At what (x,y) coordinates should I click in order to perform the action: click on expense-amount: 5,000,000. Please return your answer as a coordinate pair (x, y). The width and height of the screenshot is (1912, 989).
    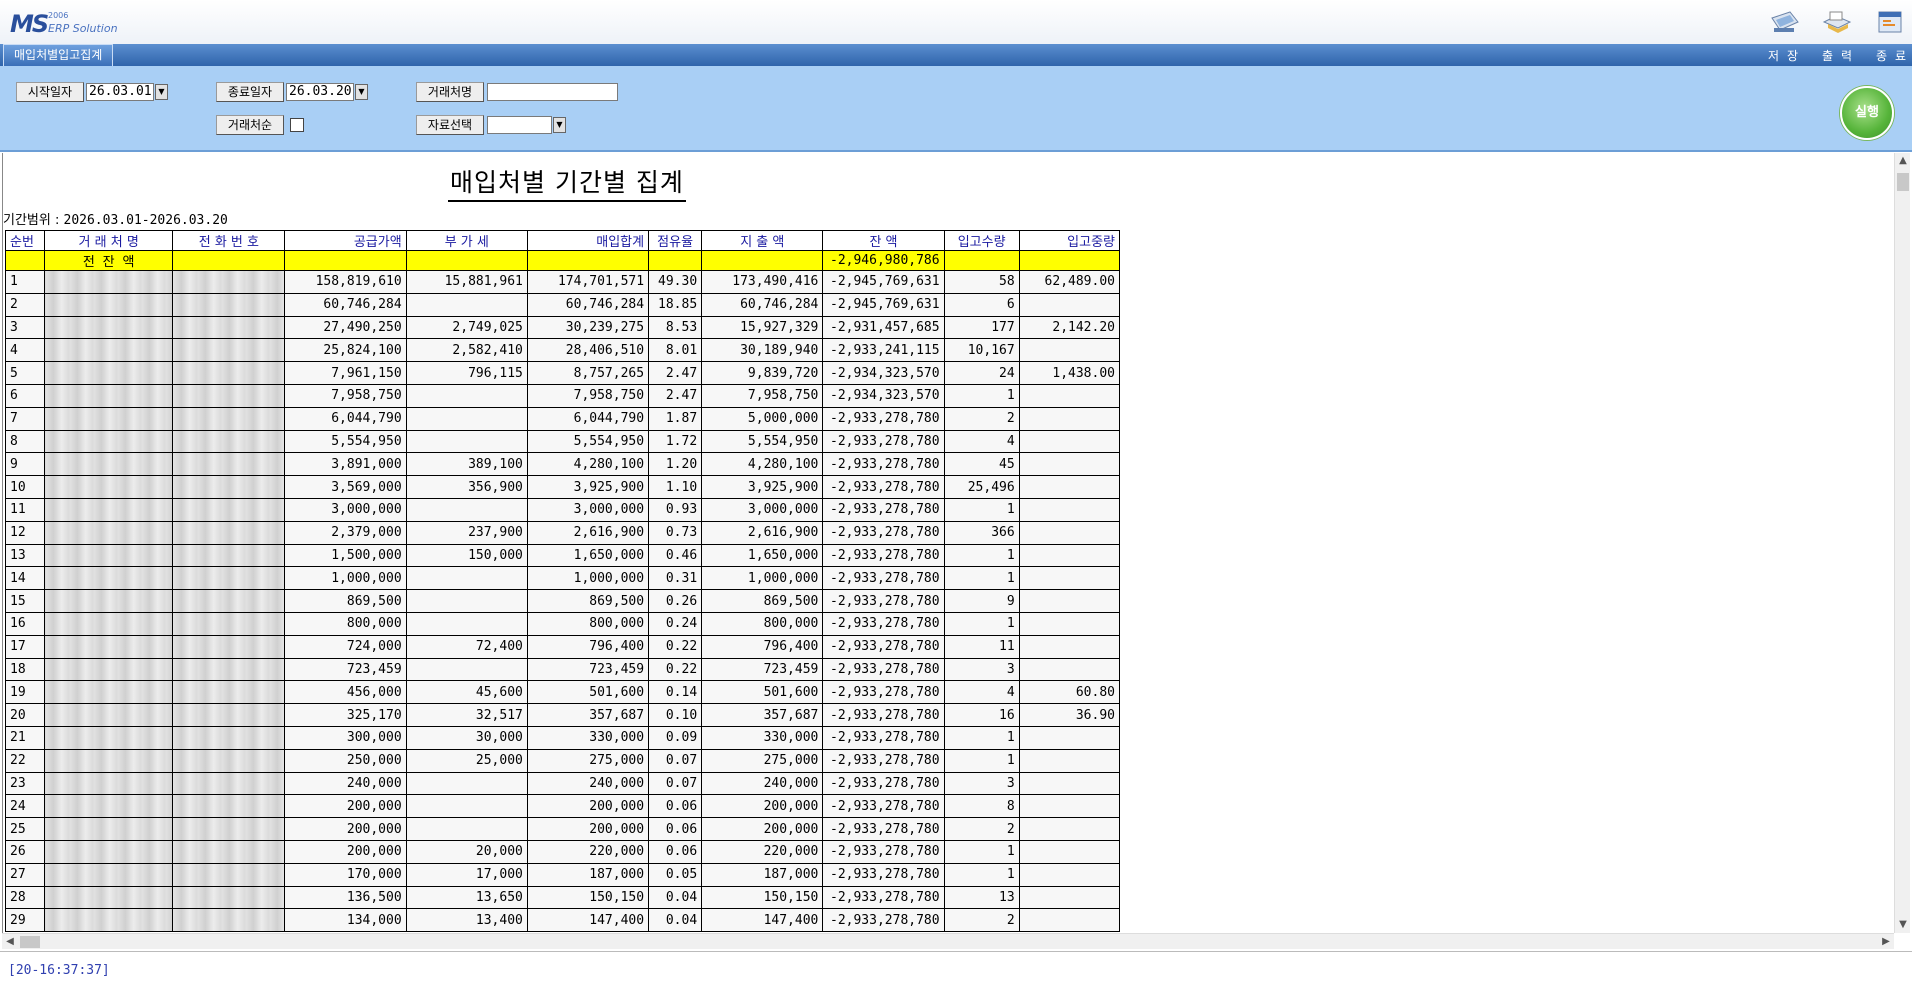
    Looking at the image, I should click on (762, 418).